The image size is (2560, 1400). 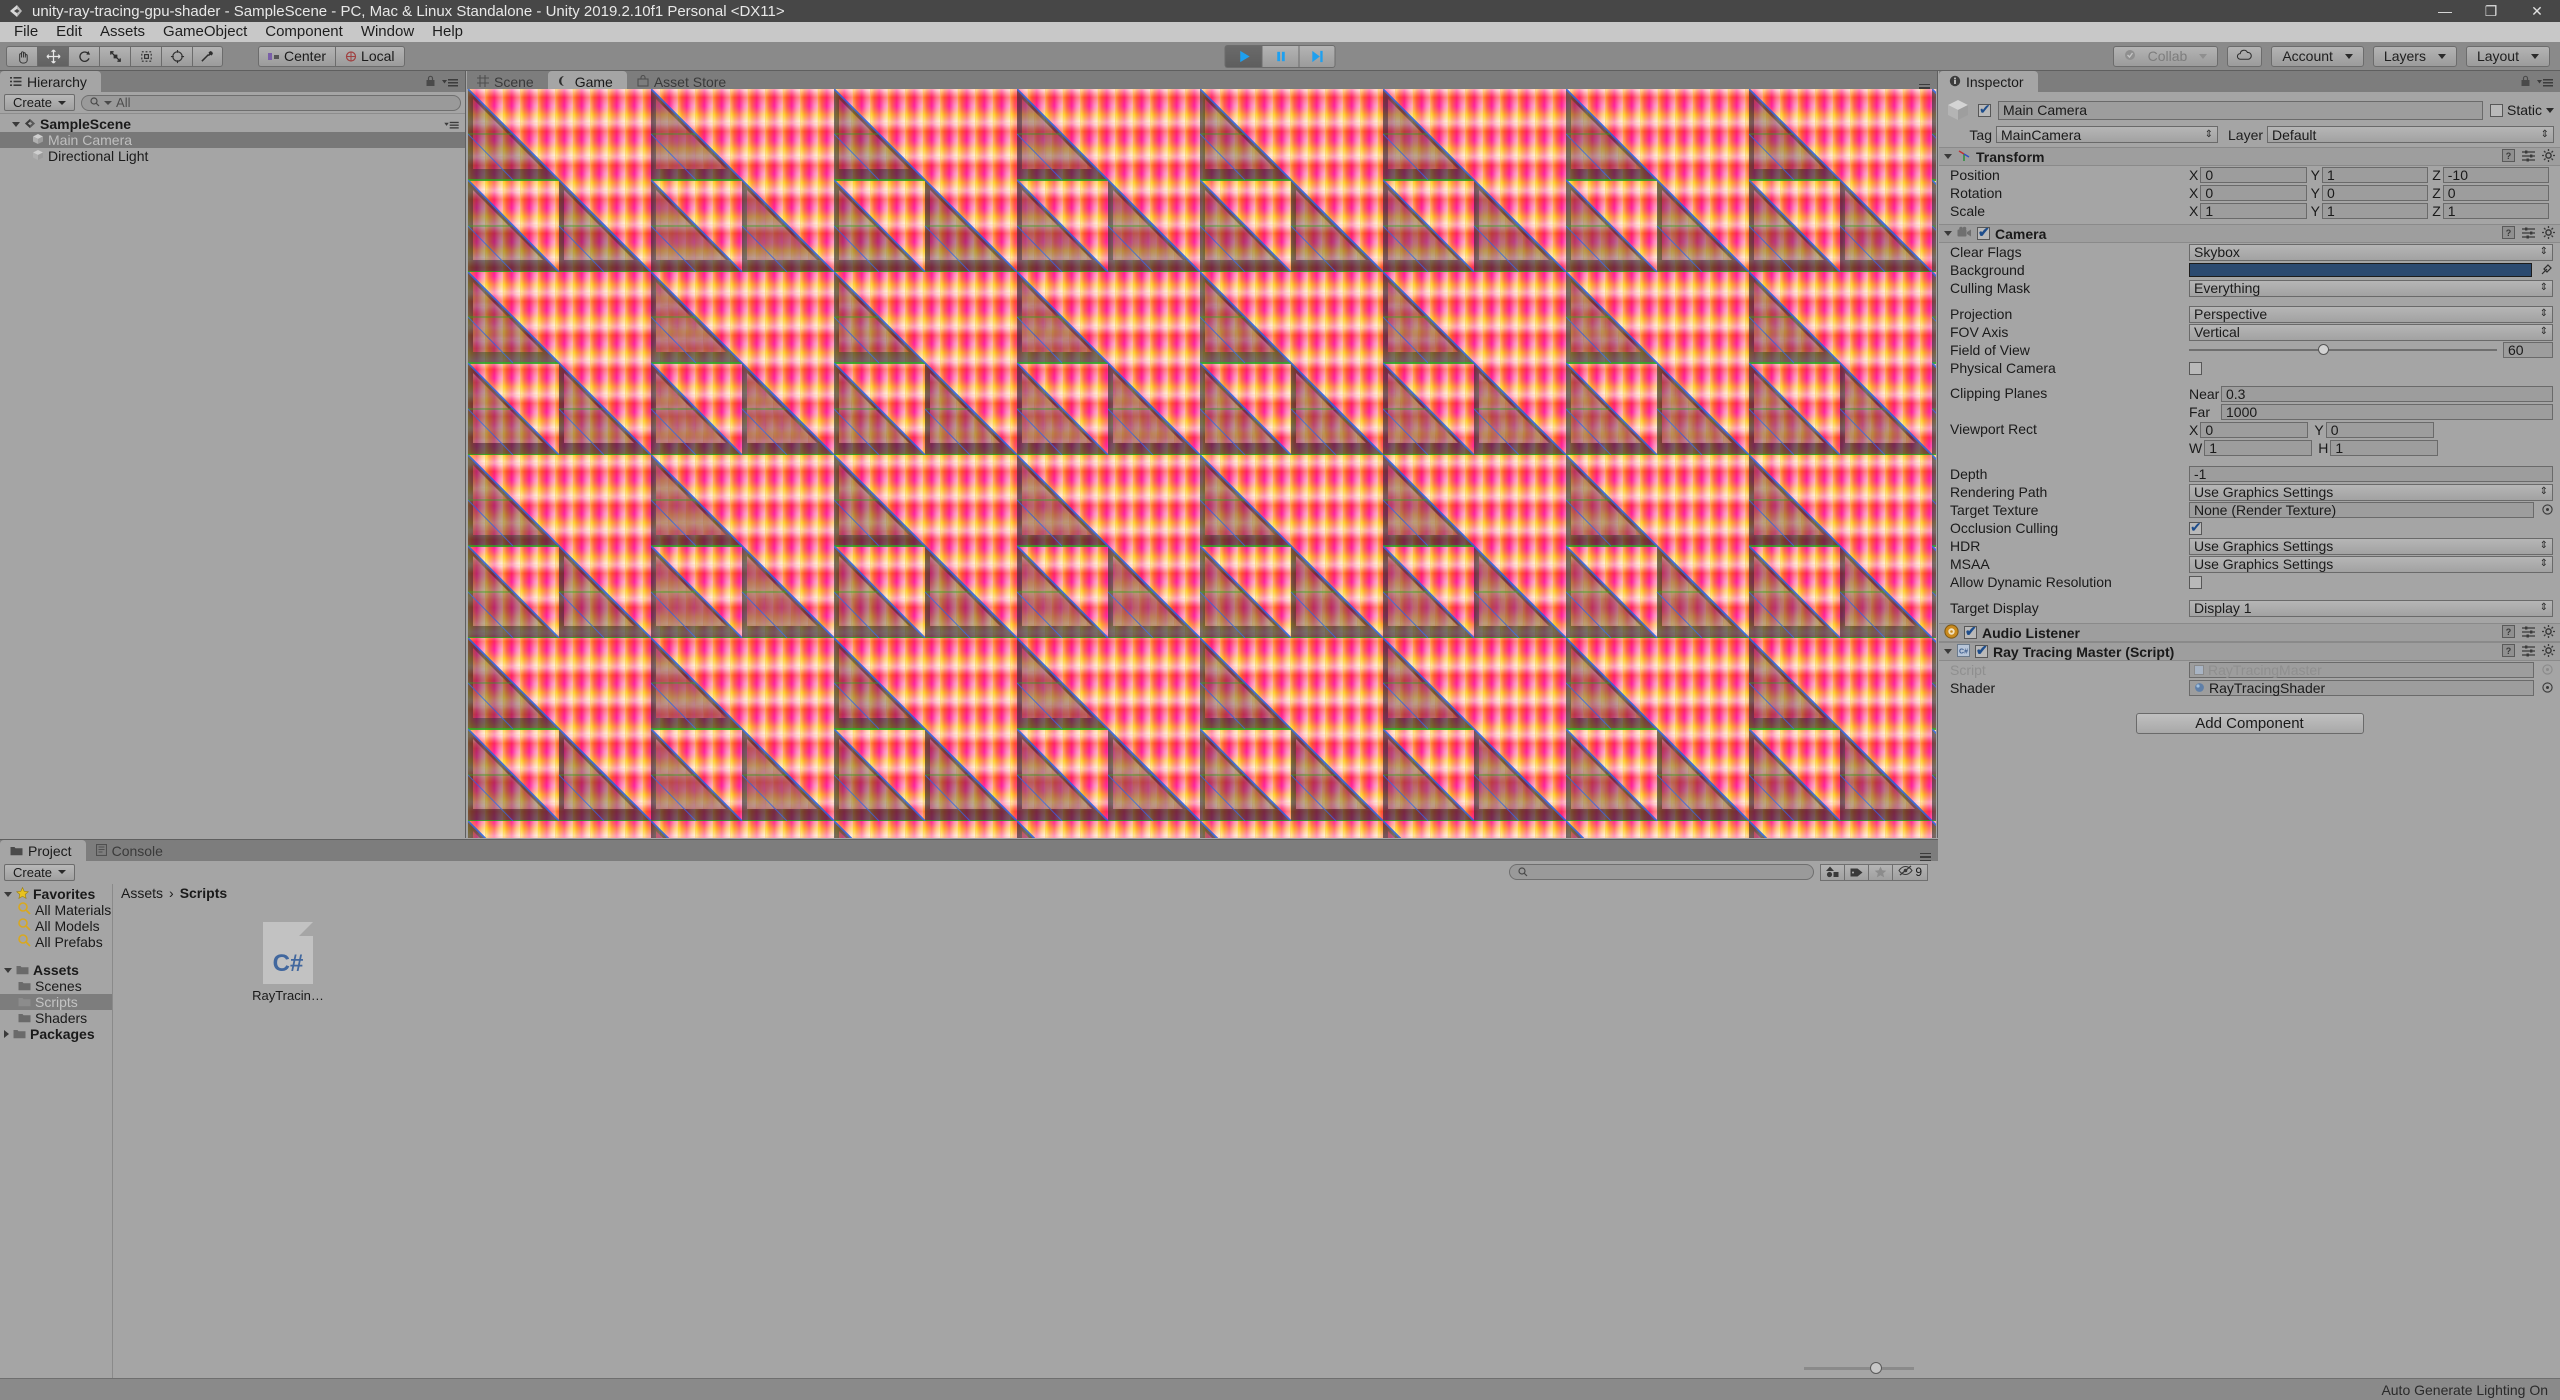 What do you see at coordinates (2375, 175) in the screenshot?
I see `position-y-input: 1` at bounding box center [2375, 175].